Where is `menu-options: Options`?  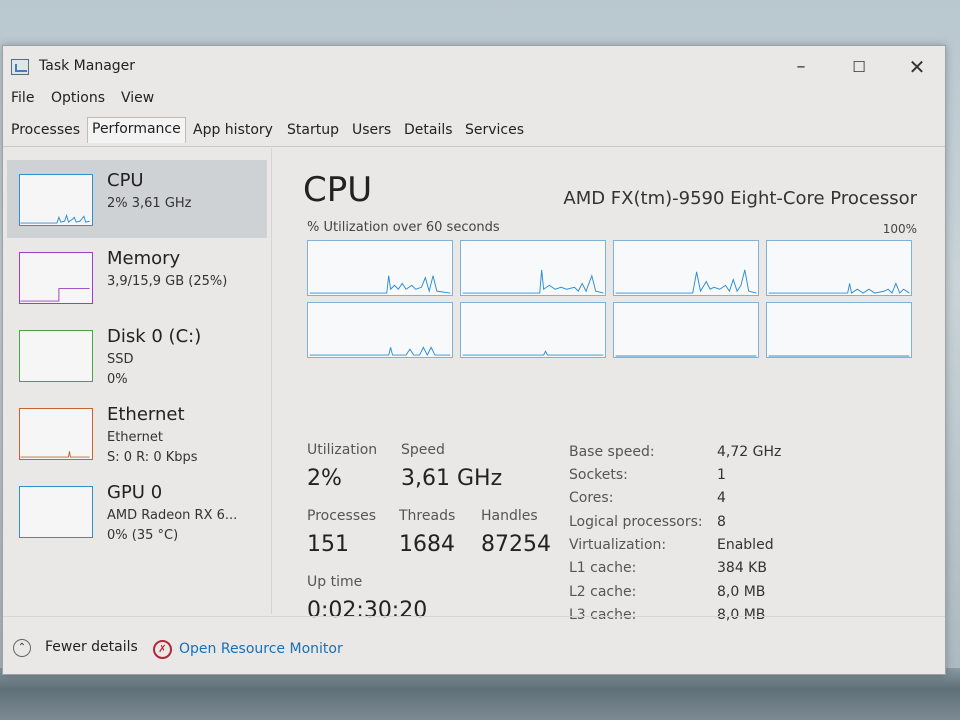 menu-options: Options is located at coordinates (78, 98).